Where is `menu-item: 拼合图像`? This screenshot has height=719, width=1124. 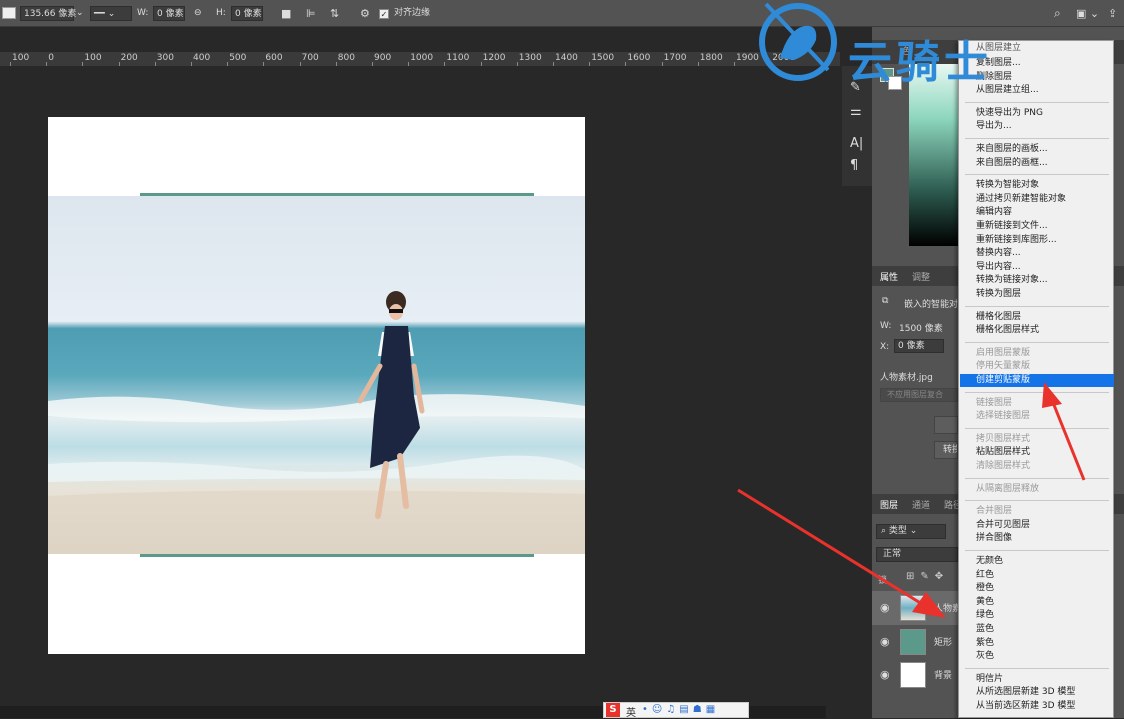 menu-item: 拼合图像 is located at coordinates (1037, 538).